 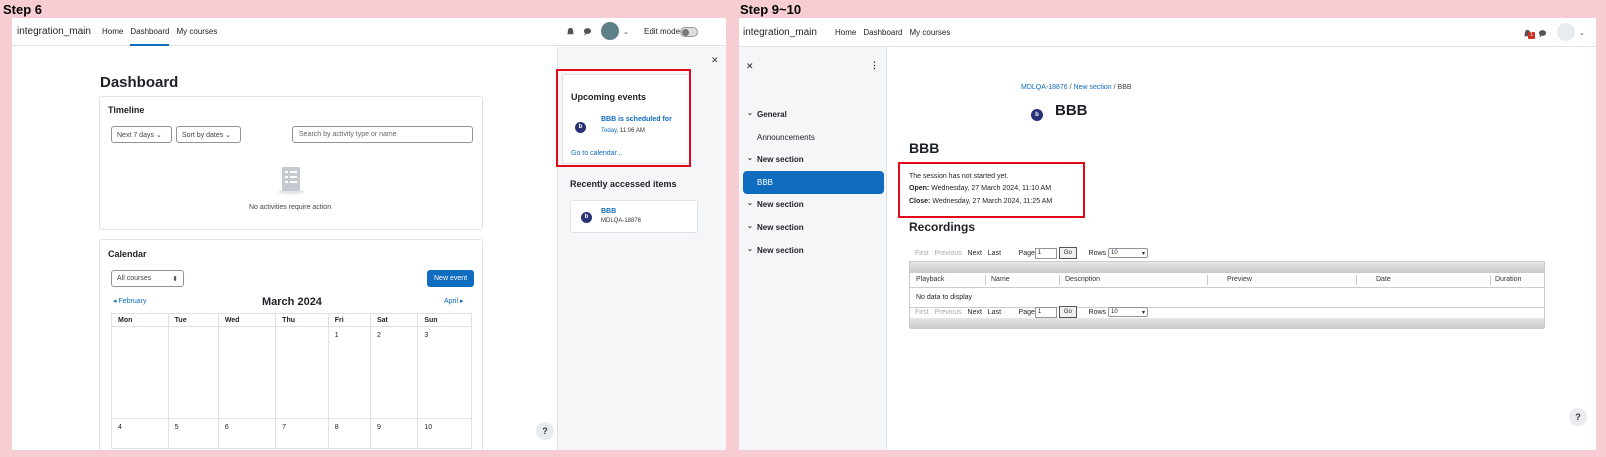 What do you see at coordinates (1044, 87) in the screenshot?
I see `breadcrumb-course: MDLQA-18876` at bounding box center [1044, 87].